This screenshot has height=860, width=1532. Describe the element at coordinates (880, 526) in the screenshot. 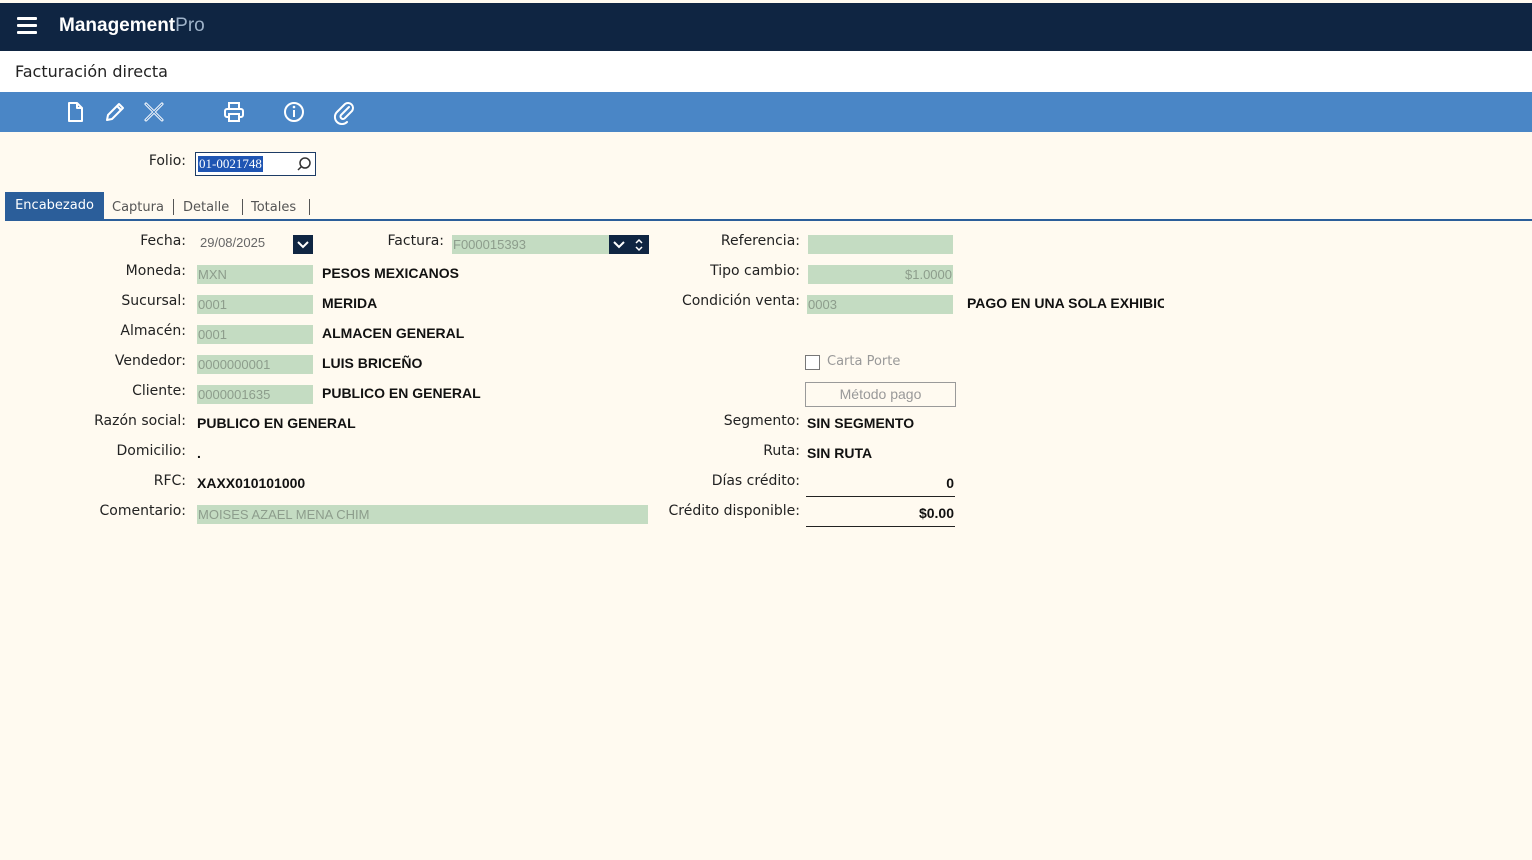

I see `credito-disponible-underline` at that location.